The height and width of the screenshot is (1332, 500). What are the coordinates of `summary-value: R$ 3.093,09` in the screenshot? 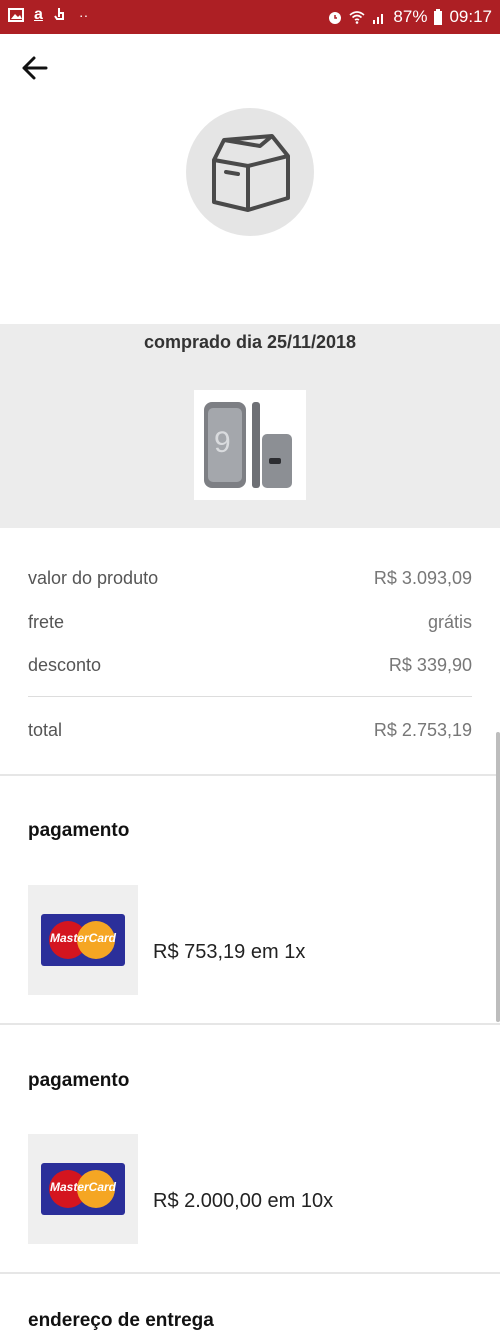 It's located at (422, 578).